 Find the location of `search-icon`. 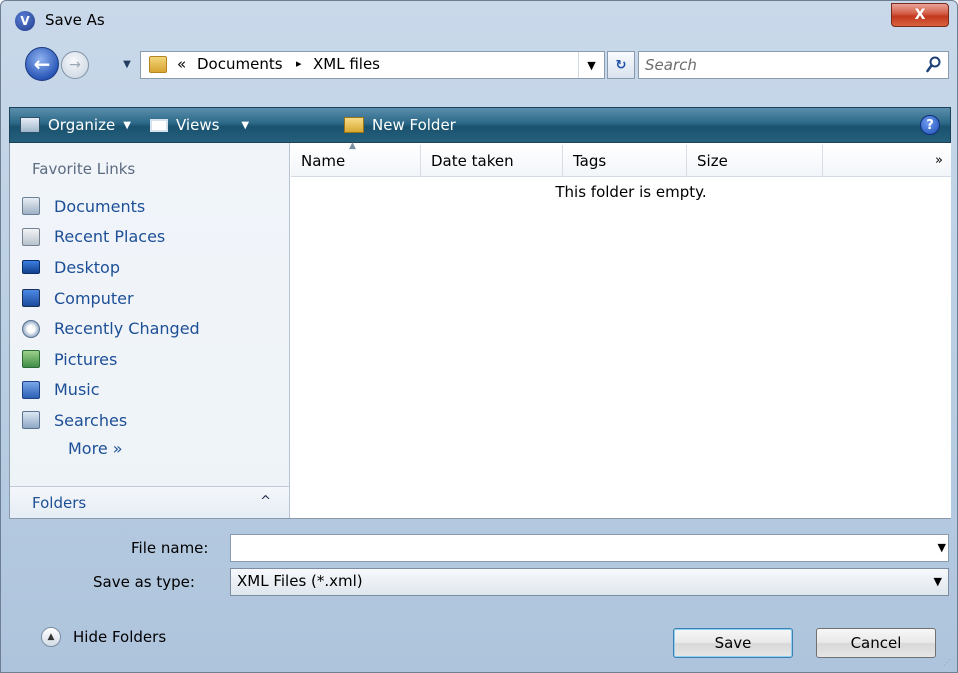

search-icon is located at coordinates (934, 65).